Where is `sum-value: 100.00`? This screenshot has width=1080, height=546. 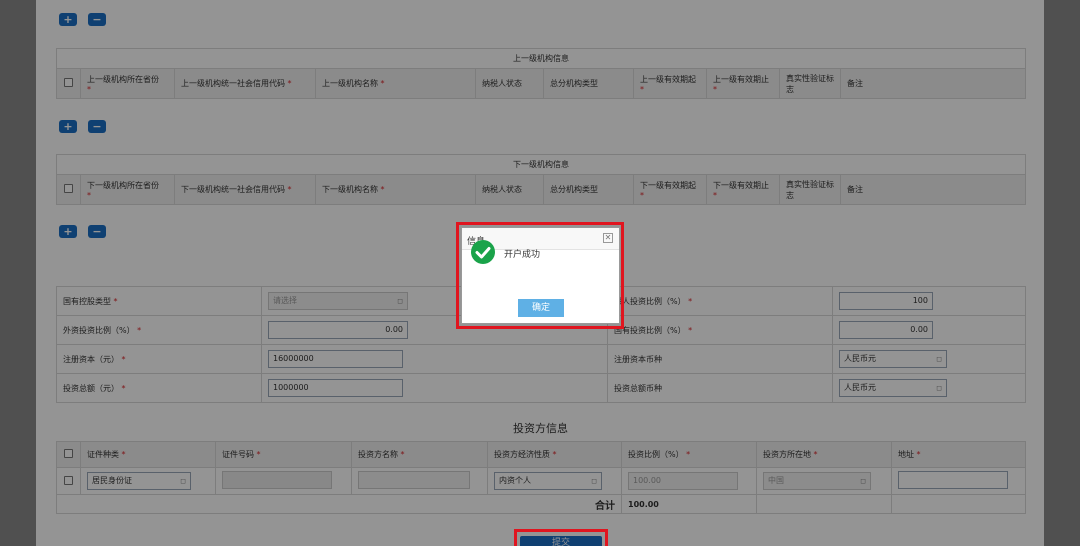 sum-value: 100.00 is located at coordinates (689, 504).